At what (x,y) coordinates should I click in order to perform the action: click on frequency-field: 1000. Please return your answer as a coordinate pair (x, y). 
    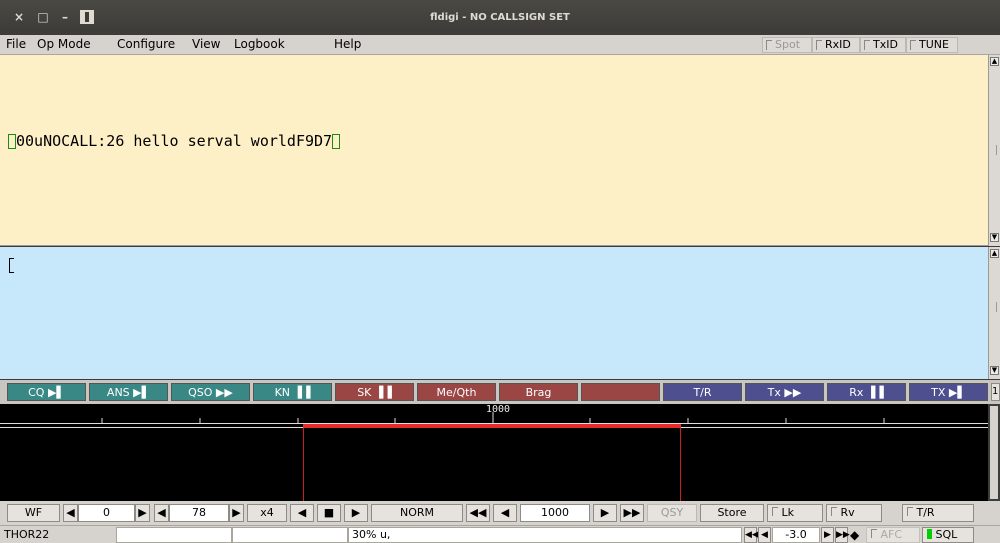
    Looking at the image, I should click on (555, 513).